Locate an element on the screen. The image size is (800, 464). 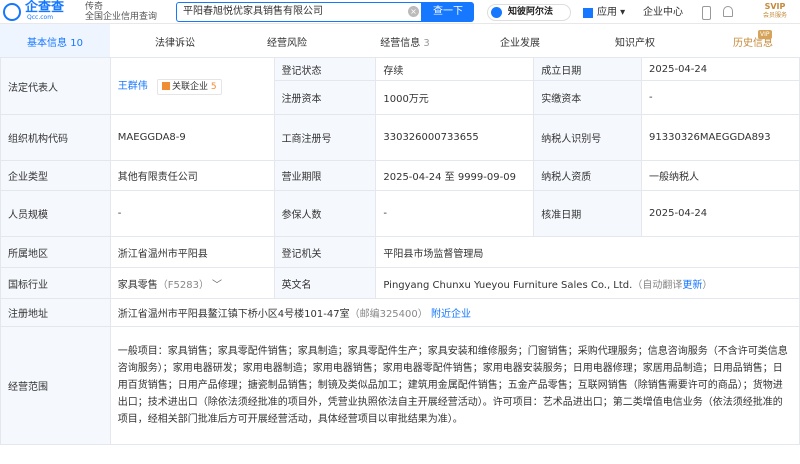
scope-label: 经营范围 is located at coordinates (55, 385).